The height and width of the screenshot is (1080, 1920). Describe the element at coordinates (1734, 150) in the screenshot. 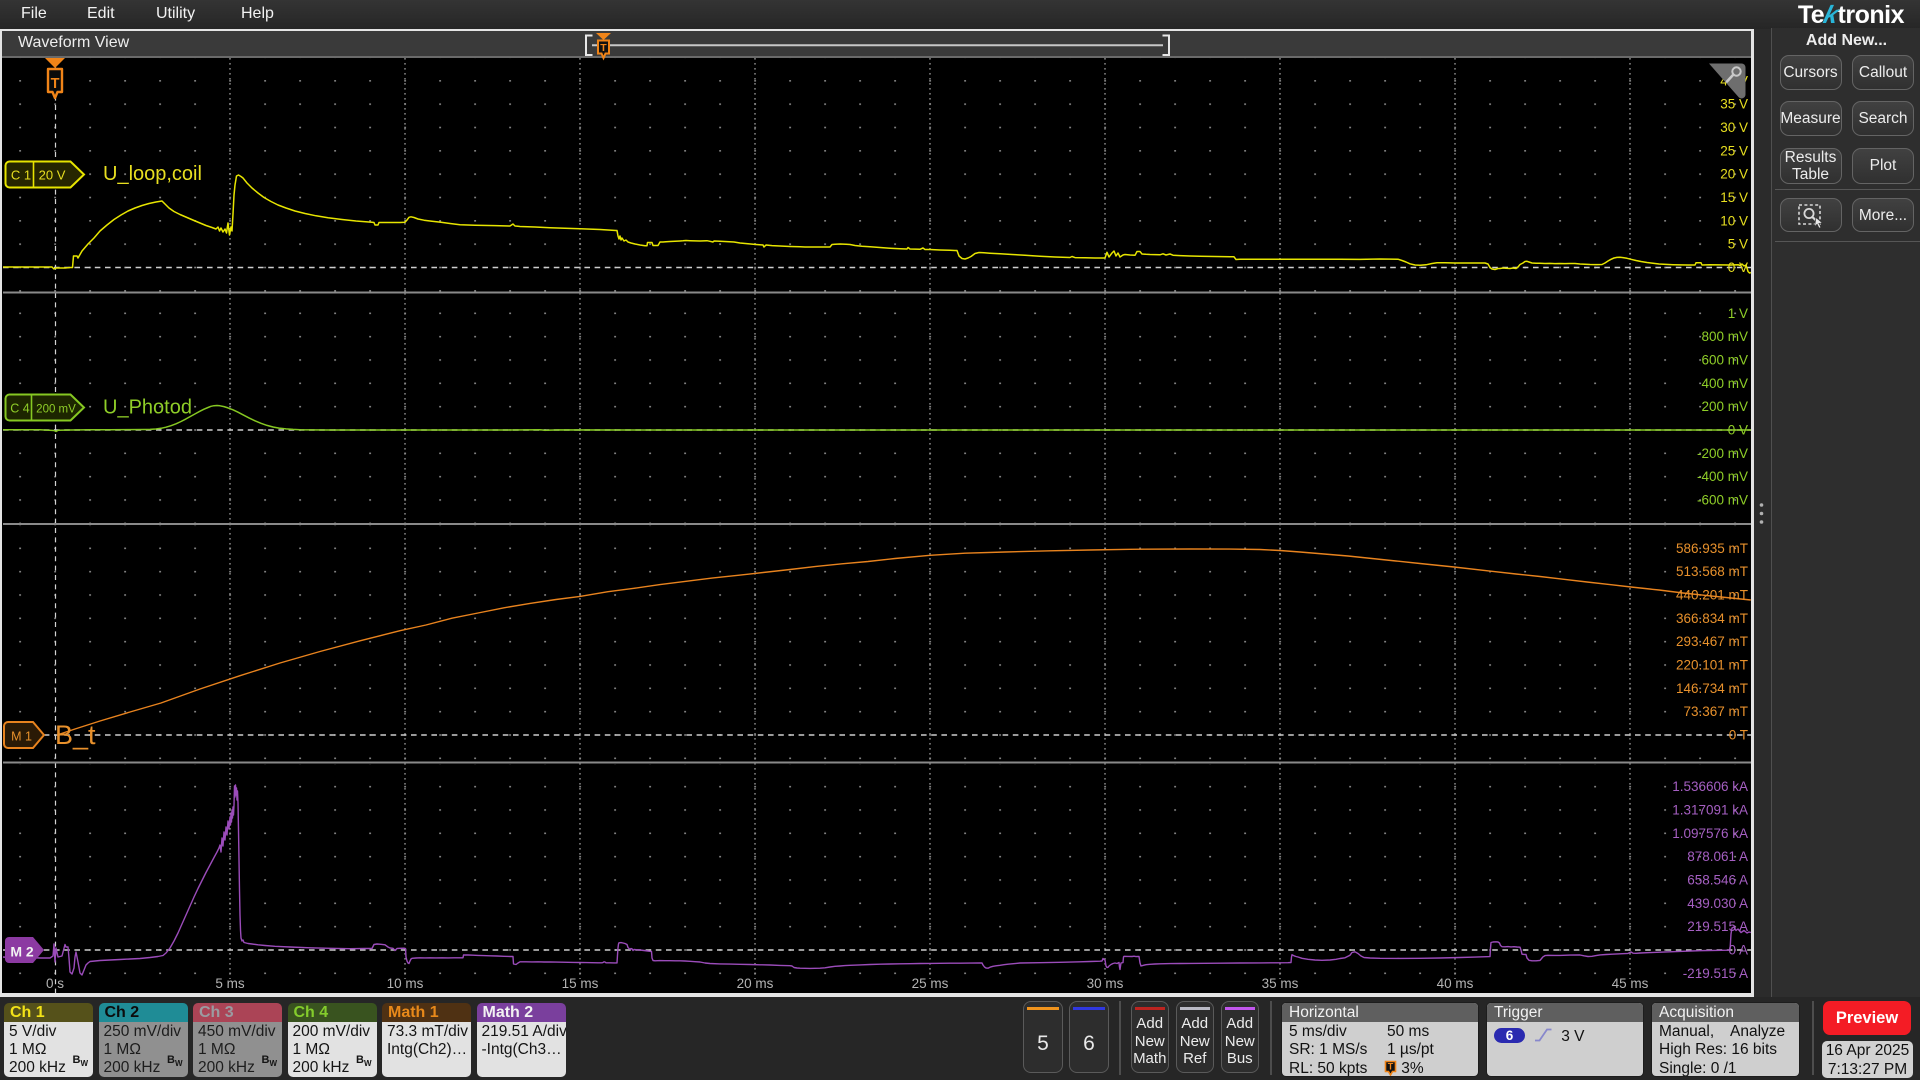

I see `svg-text: 25 V` at that location.